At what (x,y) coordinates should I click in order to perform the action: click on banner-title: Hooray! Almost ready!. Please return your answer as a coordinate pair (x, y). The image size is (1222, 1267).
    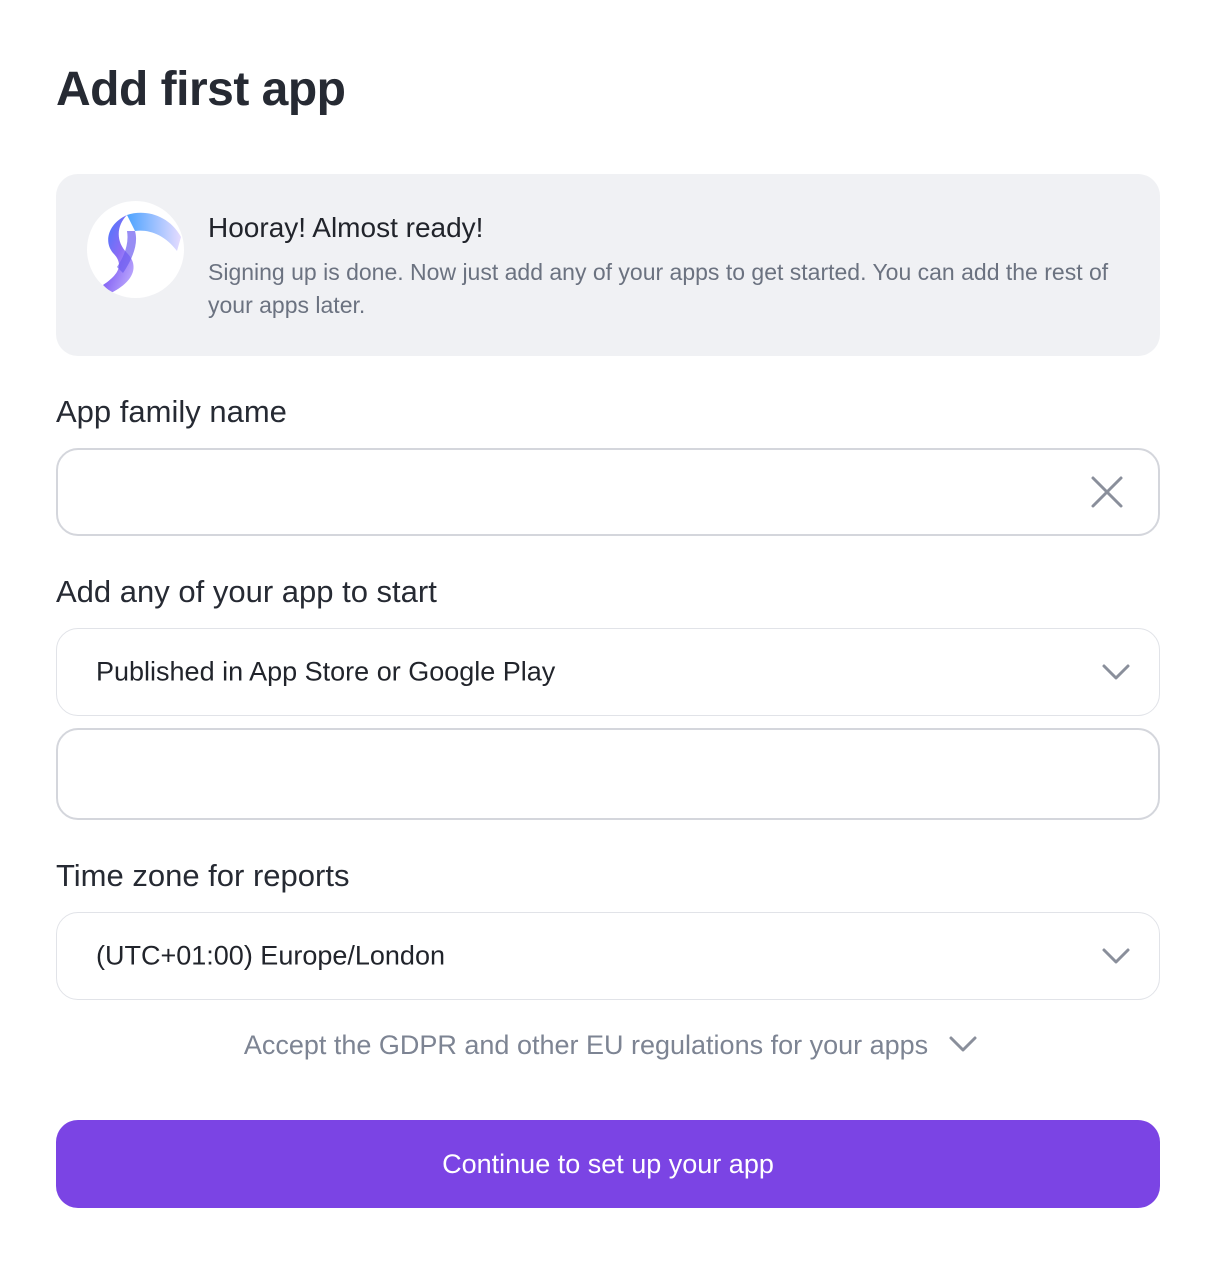
    Looking at the image, I should click on (346, 227).